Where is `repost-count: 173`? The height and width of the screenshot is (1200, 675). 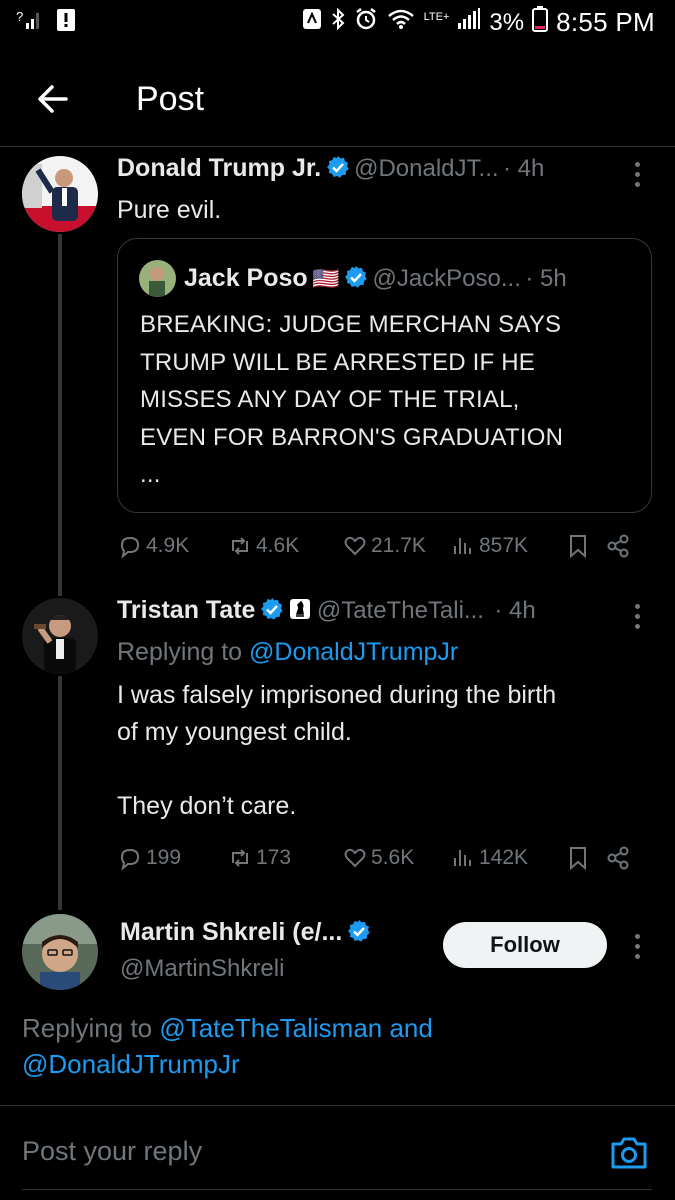
repost-count: 173 is located at coordinates (274, 857).